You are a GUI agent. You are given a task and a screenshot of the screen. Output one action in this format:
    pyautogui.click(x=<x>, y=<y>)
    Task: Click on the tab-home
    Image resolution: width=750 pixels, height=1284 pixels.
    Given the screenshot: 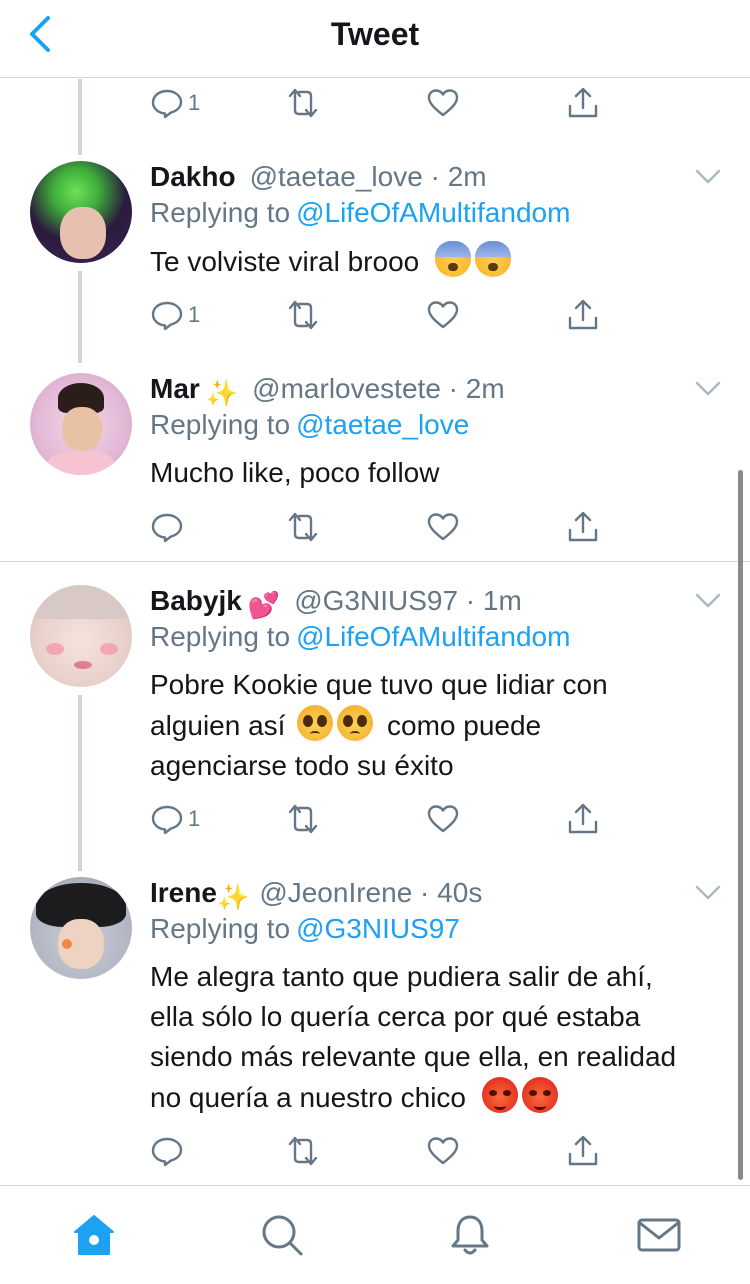 What is the action you would take?
    pyautogui.click(x=94, y=1235)
    